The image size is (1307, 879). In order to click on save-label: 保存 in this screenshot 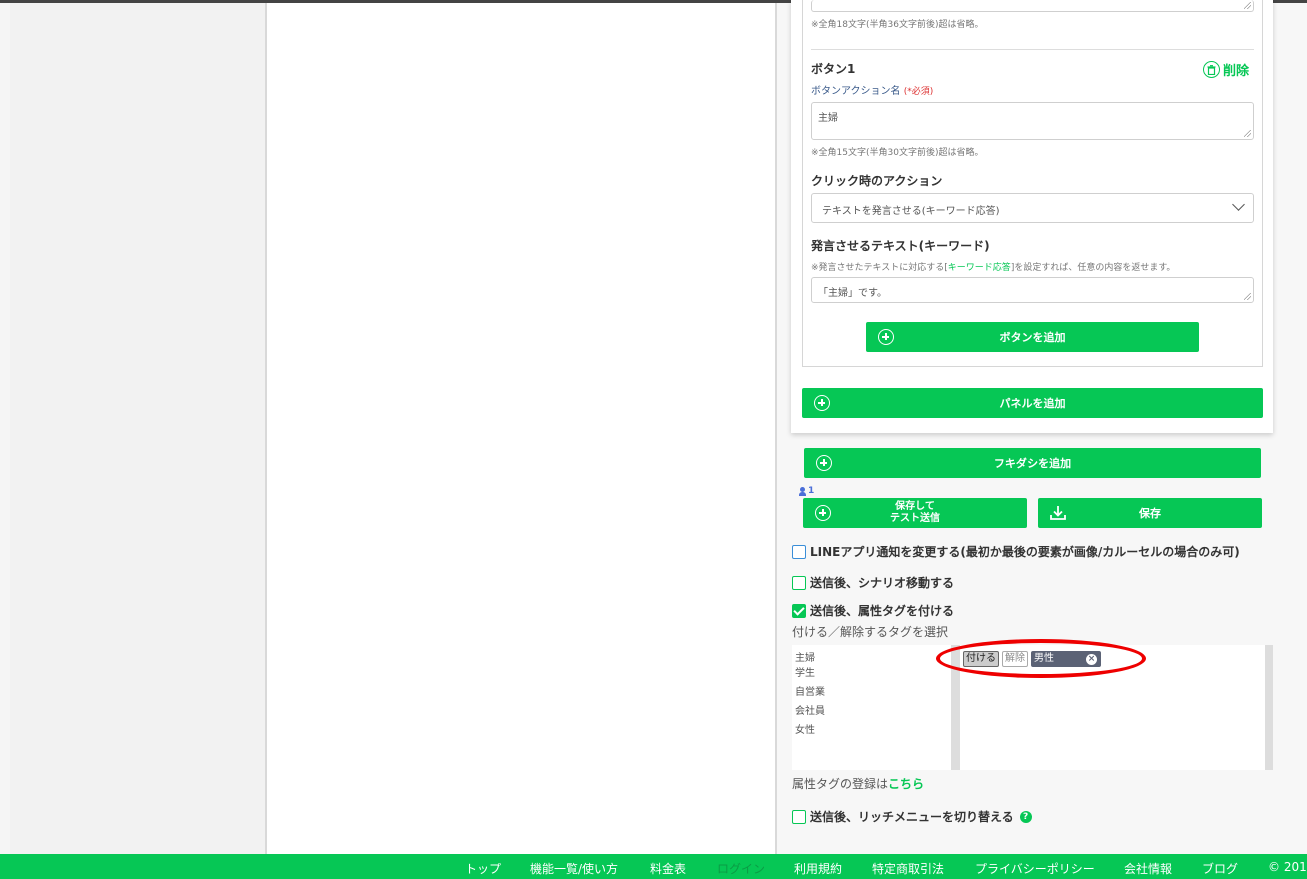, I will do `click(1150, 513)`.